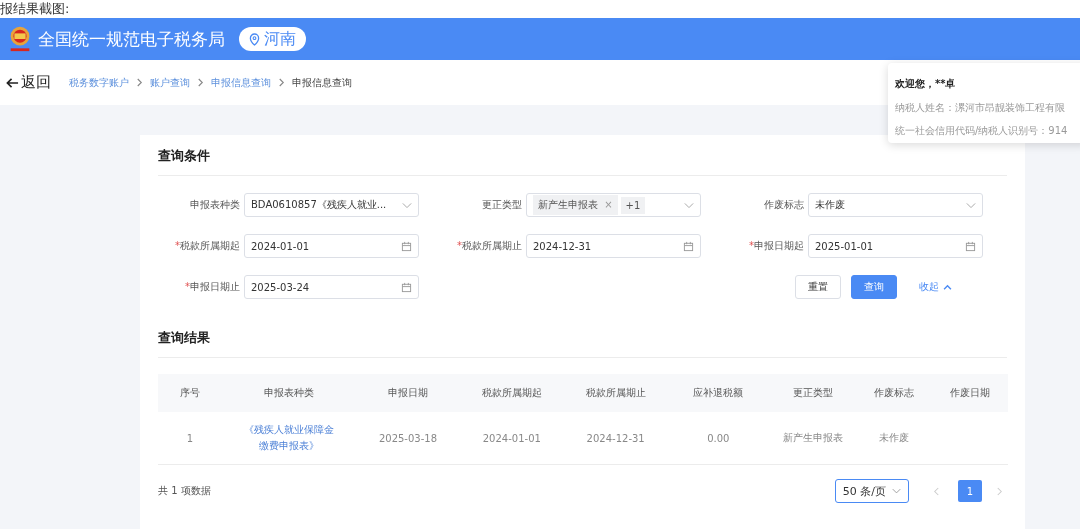 The image size is (1080, 529). Describe the element at coordinates (170, 82) in the screenshot. I see `breadcrumb-link: 账户查询` at that location.